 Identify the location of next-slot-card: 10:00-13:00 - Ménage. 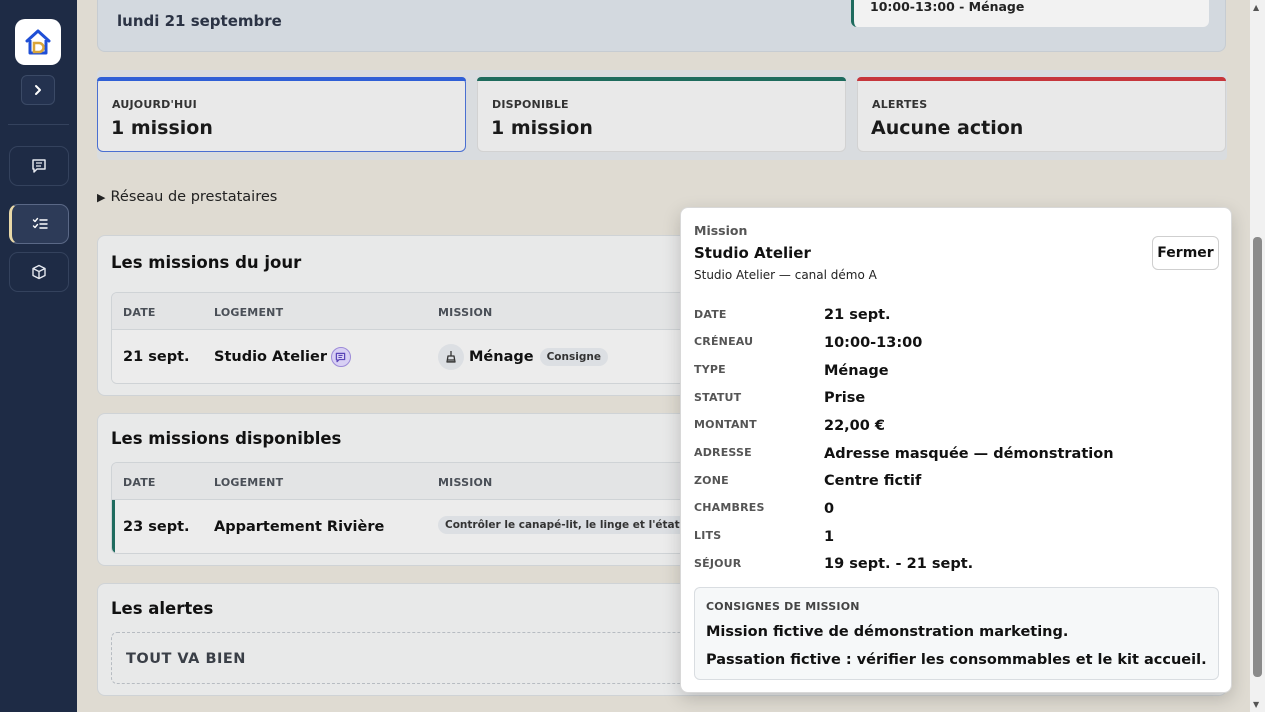
(1030, 13).